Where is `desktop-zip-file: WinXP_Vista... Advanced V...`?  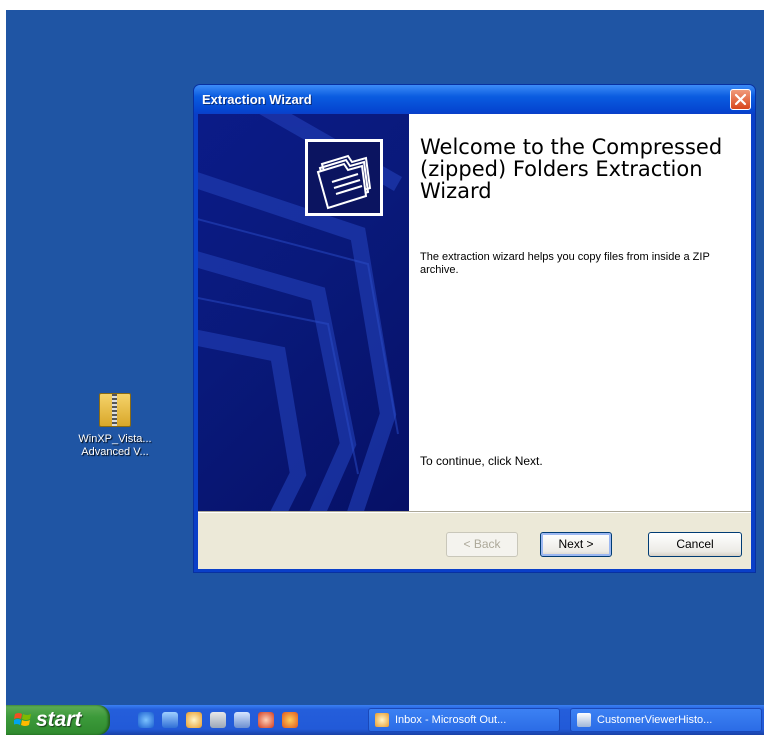
desktop-zip-file: WinXP_Vista... Advanced V... is located at coordinates (115, 426).